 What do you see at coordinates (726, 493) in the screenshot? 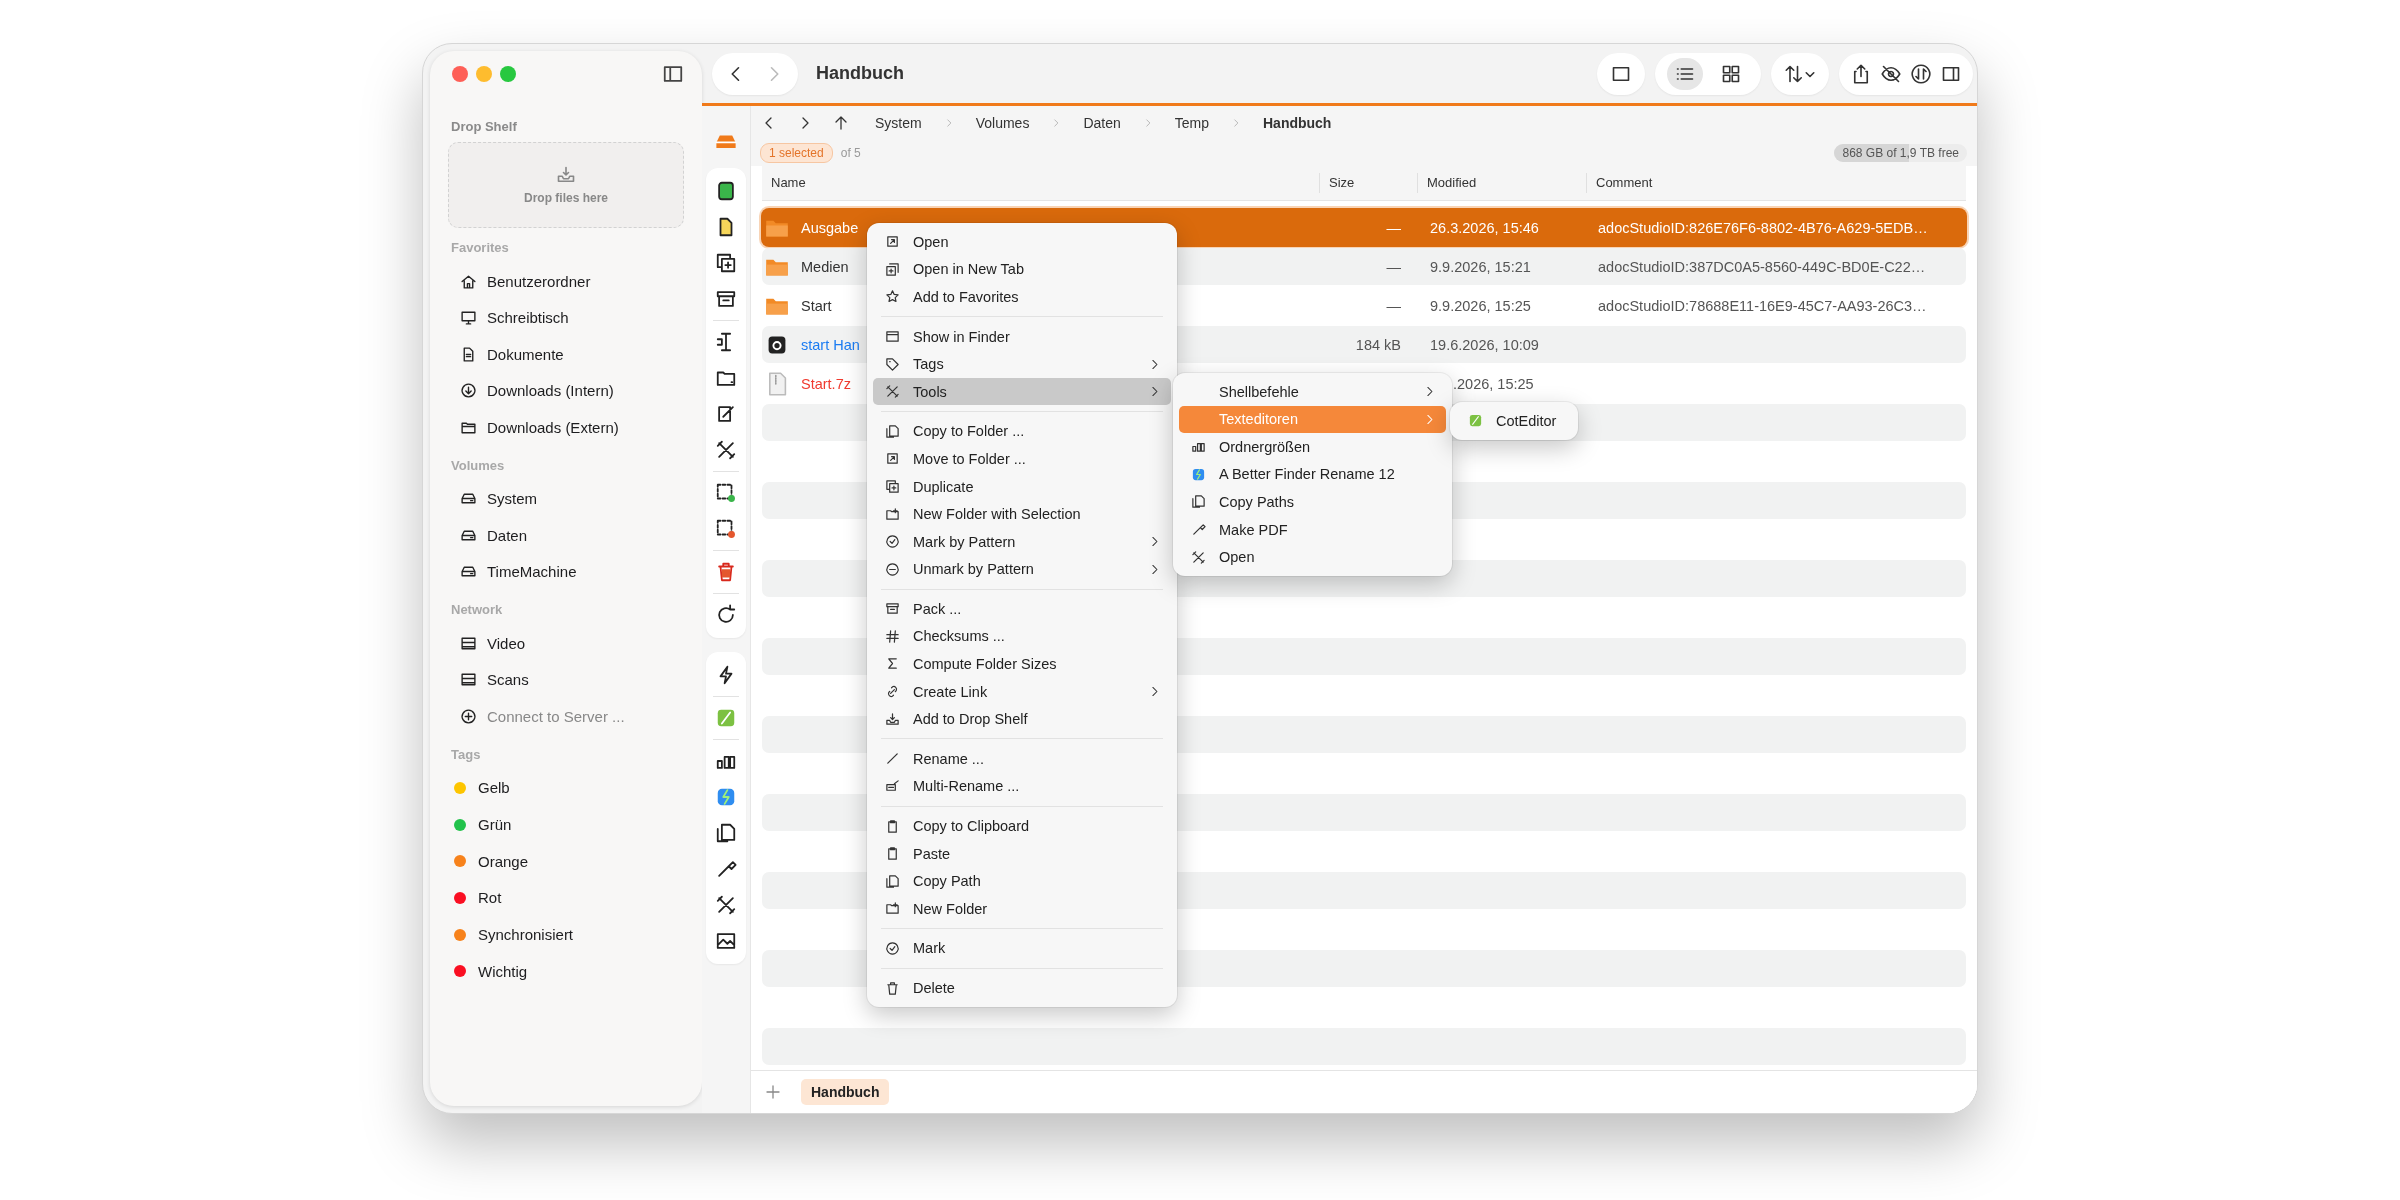
I see `dashed-plus-icon` at bounding box center [726, 493].